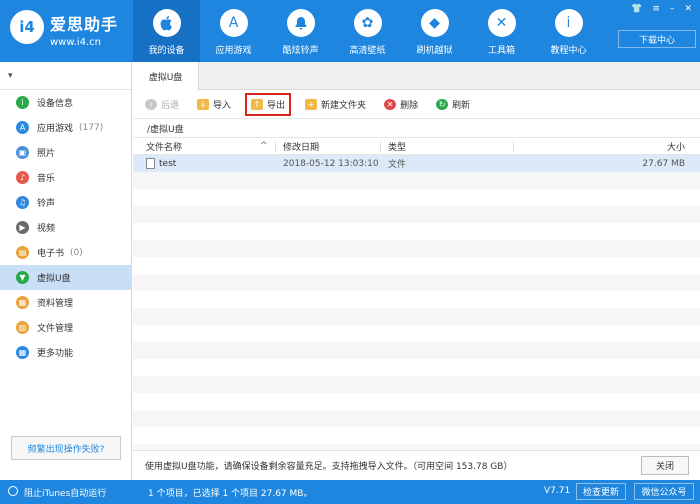  What do you see at coordinates (55, 329) in the screenshot?
I see `sidebar-item-label: 文件管理` at bounding box center [55, 329].